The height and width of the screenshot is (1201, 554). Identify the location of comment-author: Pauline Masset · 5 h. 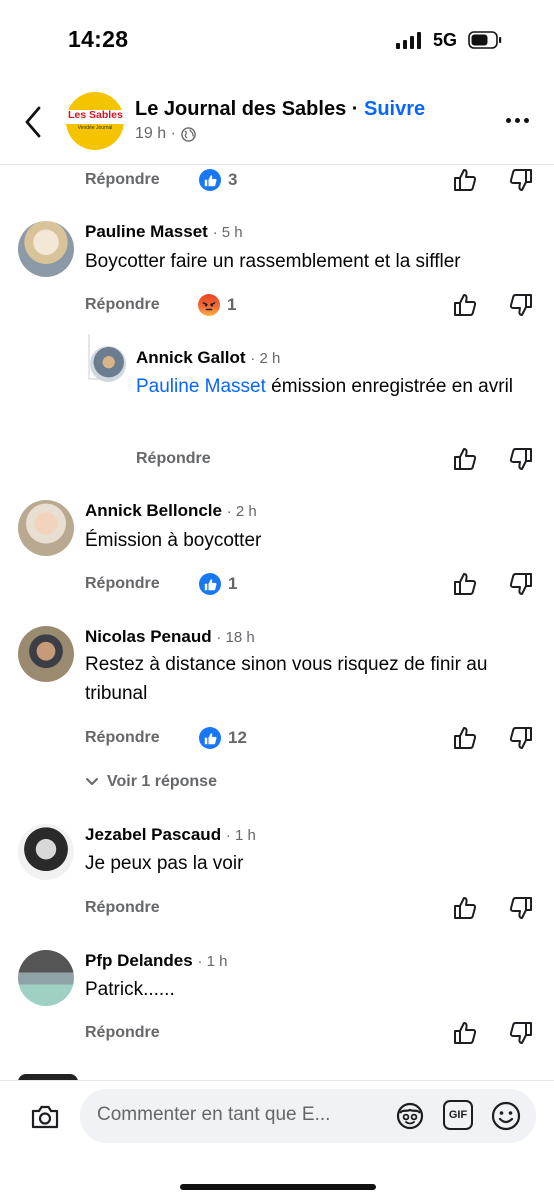
(164, 232).